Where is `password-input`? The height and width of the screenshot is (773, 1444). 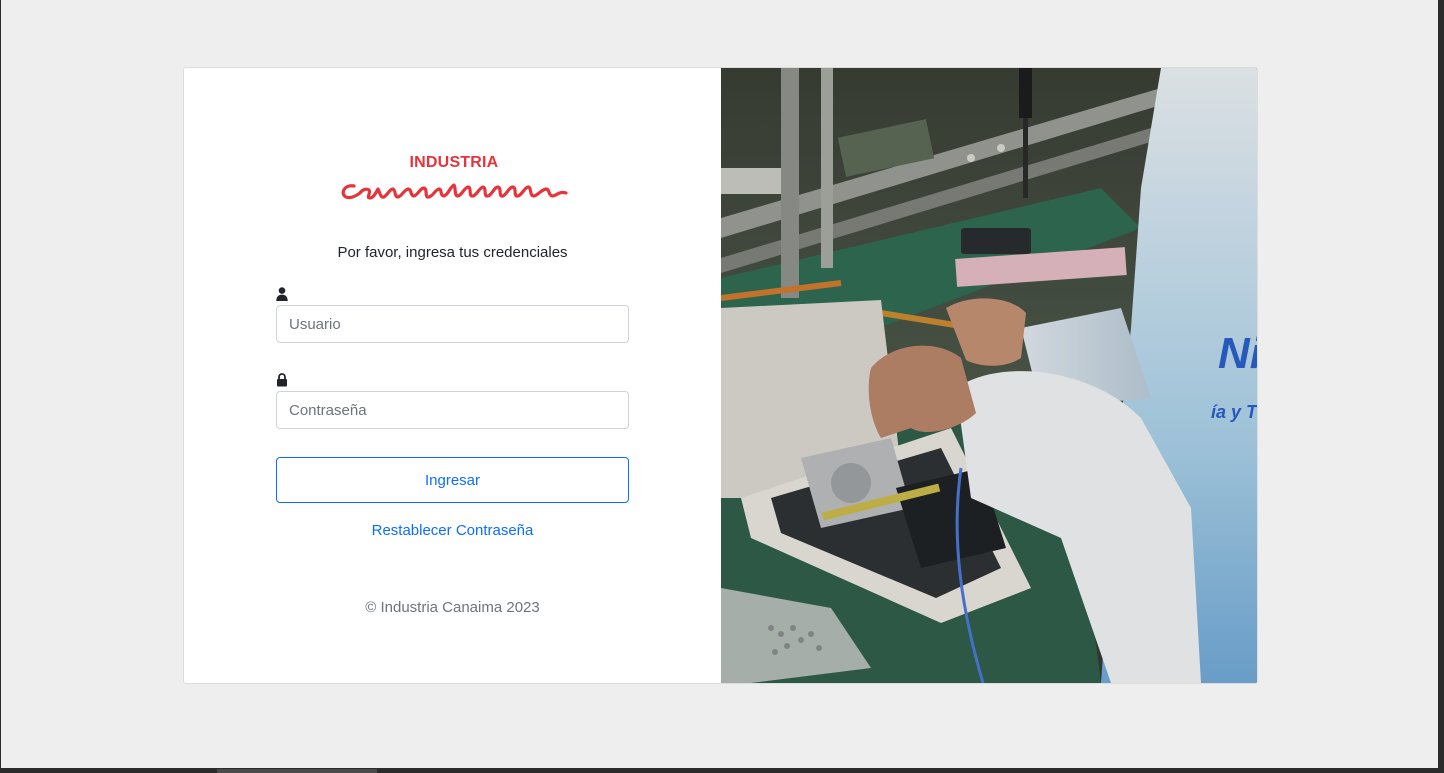 password-input is located at coordinates (452, 410).